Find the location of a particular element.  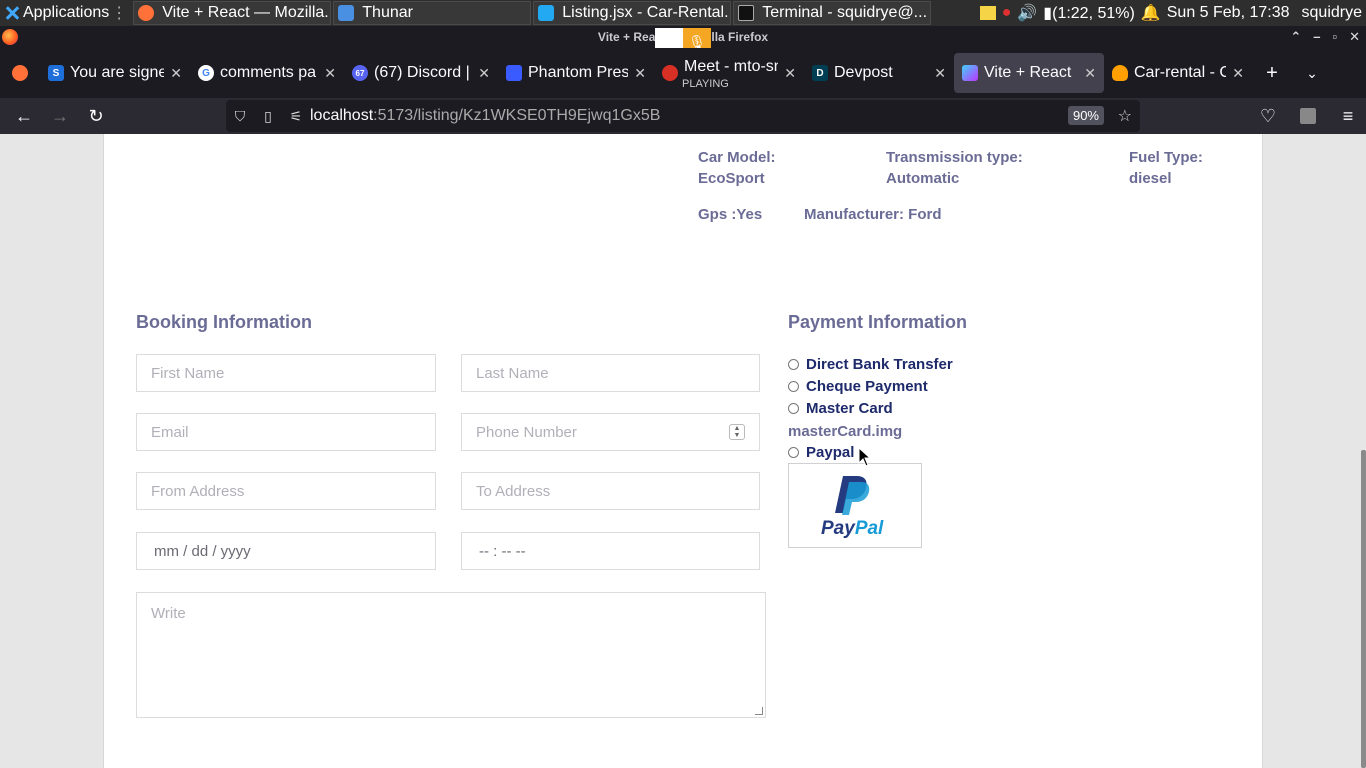

to-address-input: To Address is located at coordinates (610, 491).